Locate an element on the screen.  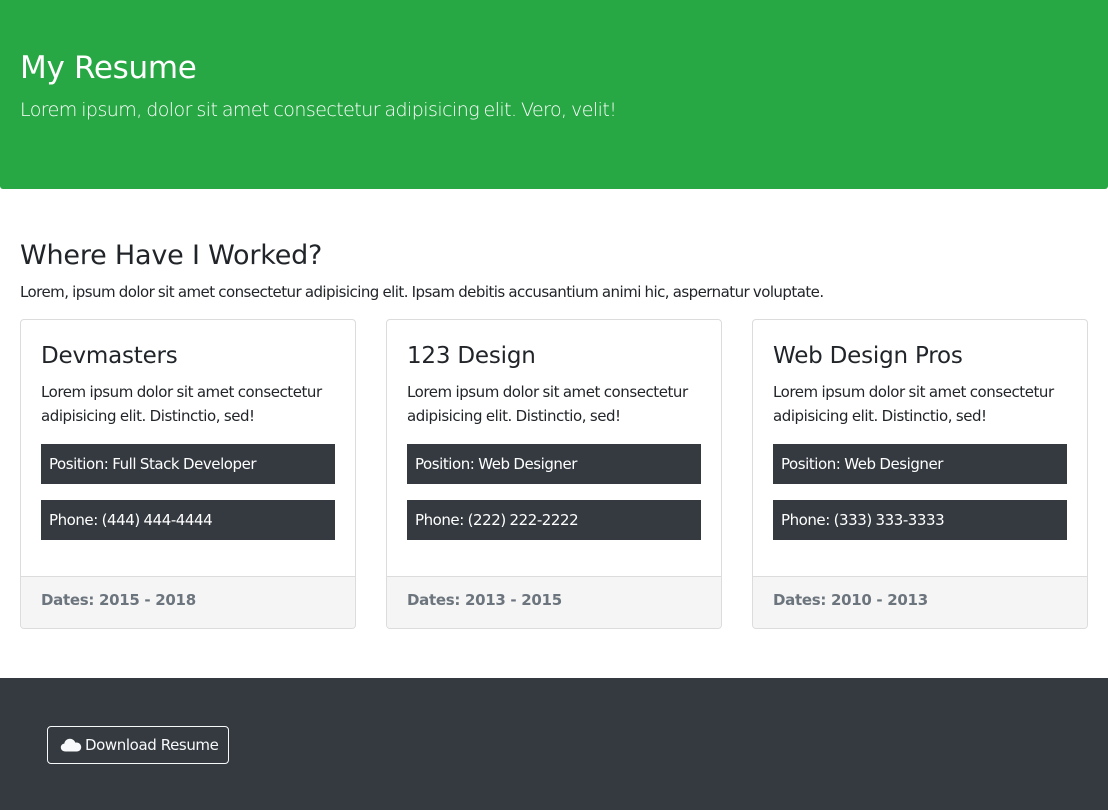
card-title: 123 Design is located at coordinates (471, 356).